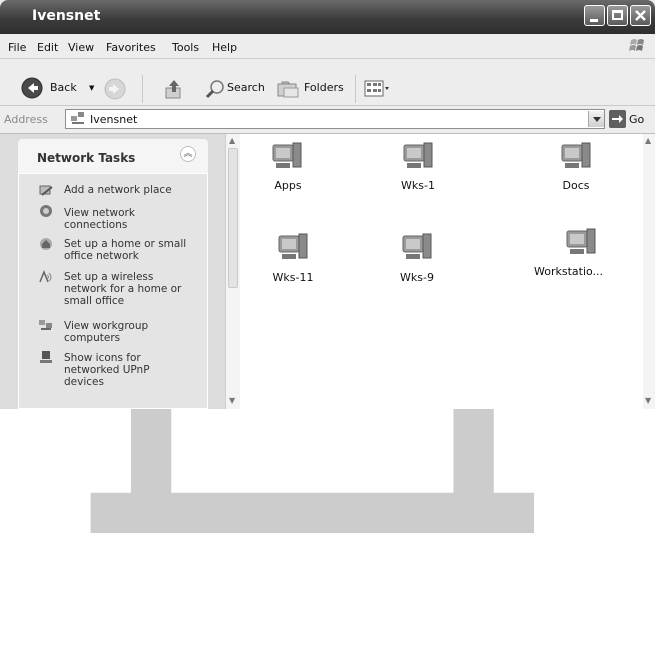 The width and height of the screenshot is (655, 654). Describe the element at coordinates (26, 119) in the screenshot. I see `address-label: Address` at that location.